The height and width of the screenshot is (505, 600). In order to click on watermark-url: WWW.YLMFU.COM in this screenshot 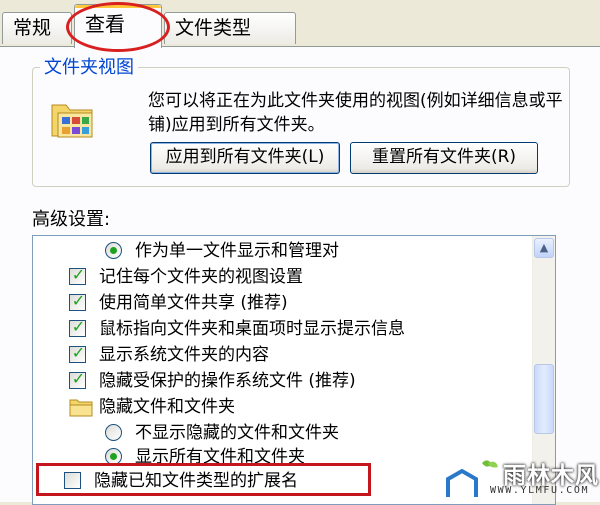, I will do `click(540, 490)`.